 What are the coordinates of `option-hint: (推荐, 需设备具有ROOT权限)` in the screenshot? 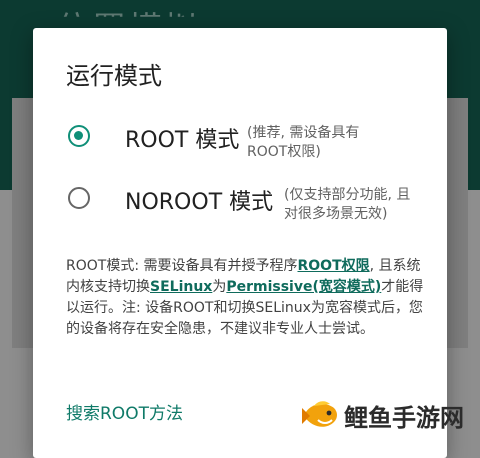 It's located at (303, 142).